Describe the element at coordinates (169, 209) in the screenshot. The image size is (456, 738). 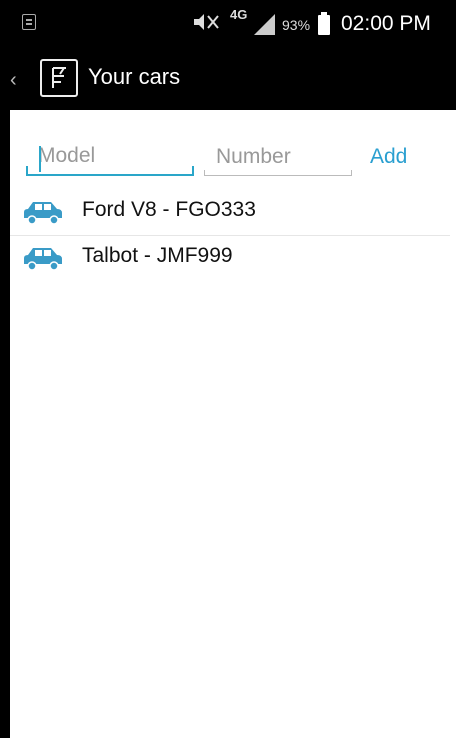
I see `car-label: Ford V8 - FGO333` at that location.